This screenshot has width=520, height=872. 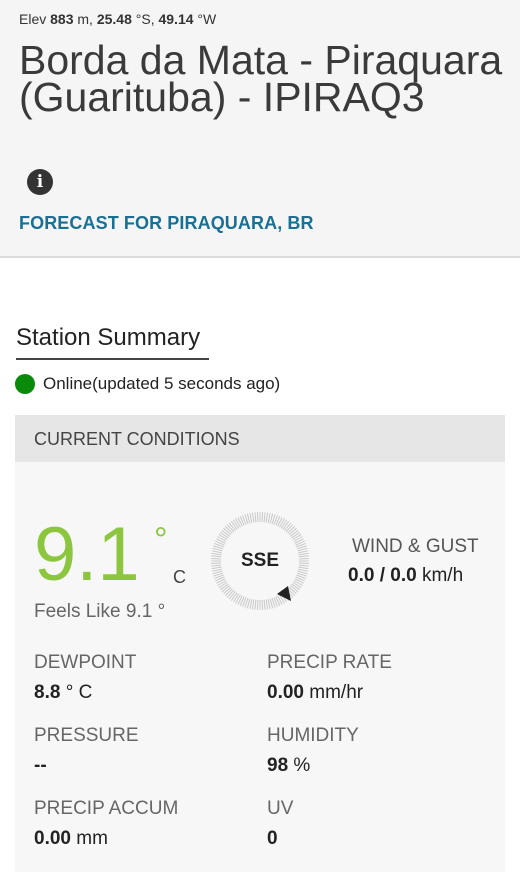 I want to click on precip-accum-label: PRECIP ACCUM, so click(x=106, y=808).